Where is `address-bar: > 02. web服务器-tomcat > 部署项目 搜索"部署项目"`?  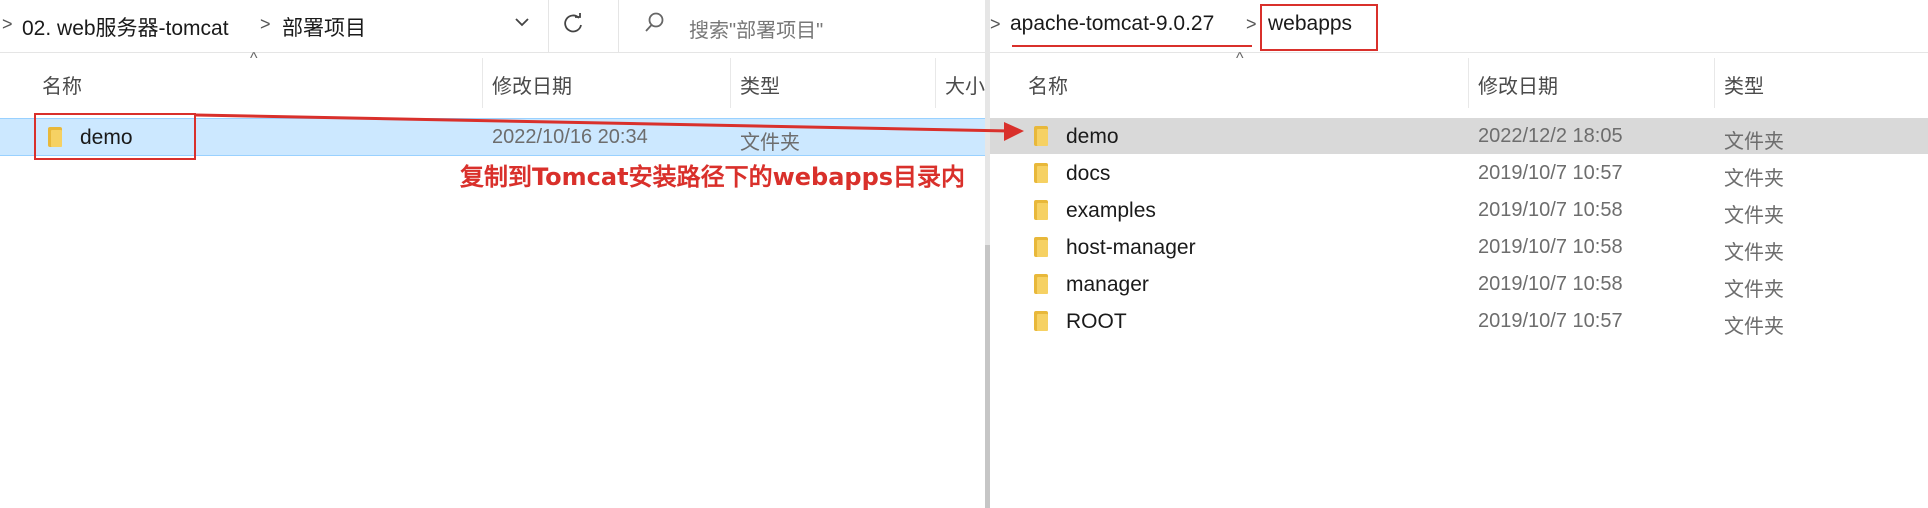 address-bar: > 02. web服务器-tomcat > 部署项目 搜索"部署项目" is located at coordinates (492, 26).